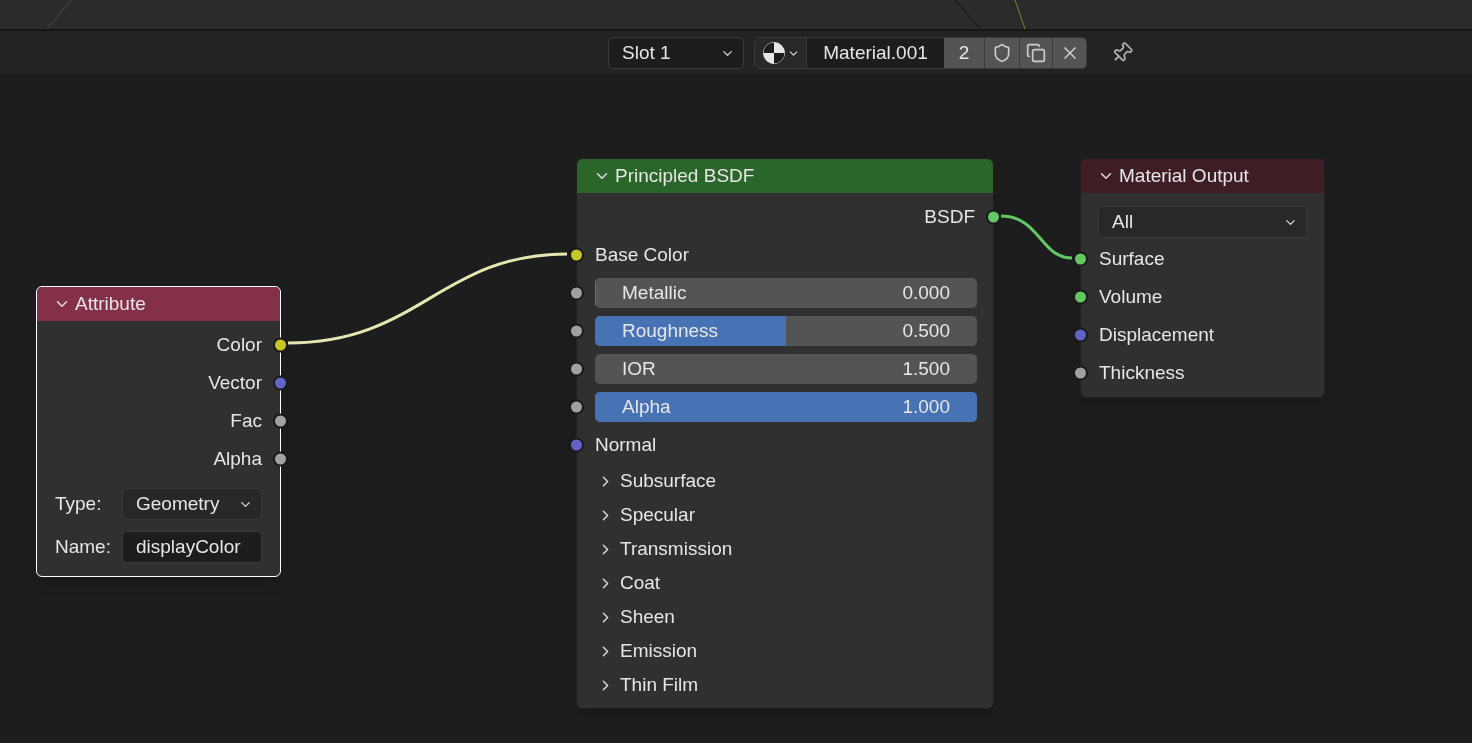 The width and height of the screenshot is (1472, 743). I want to click on panel-toggle: Subsurface, so click(785, 481).